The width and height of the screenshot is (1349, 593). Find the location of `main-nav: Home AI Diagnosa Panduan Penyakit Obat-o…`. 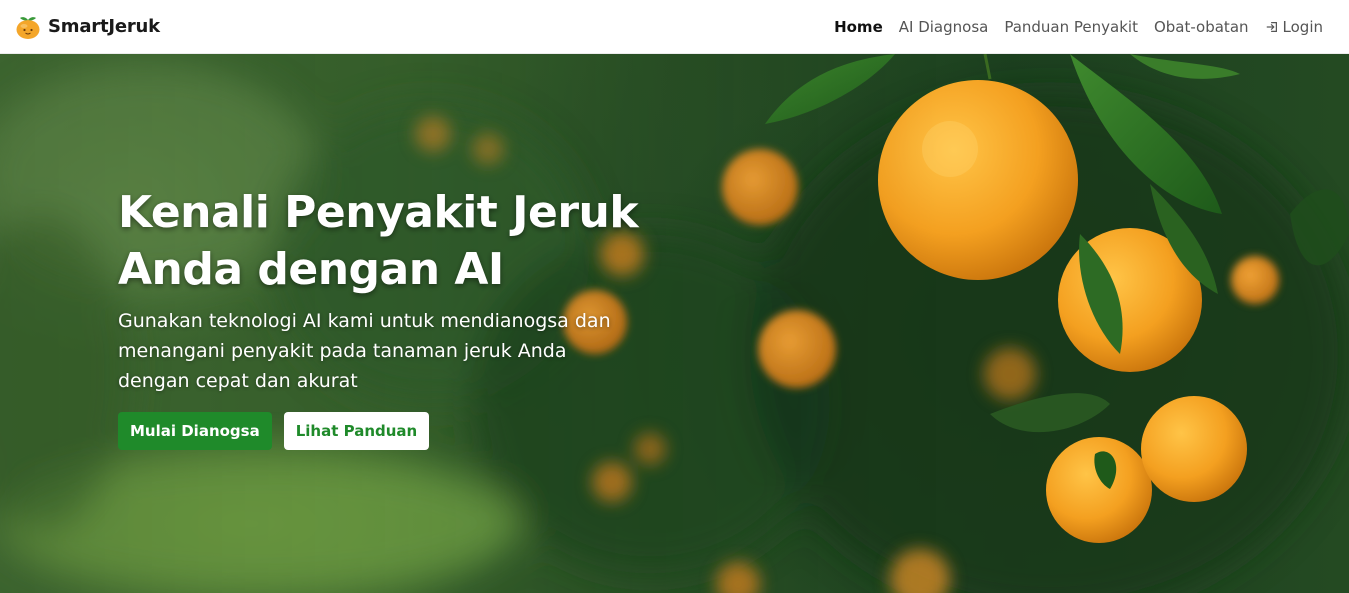

main-nav: Home AI Diagnosa Panduan Penyakit Obat-o… is located at coordinates (1080, 27).